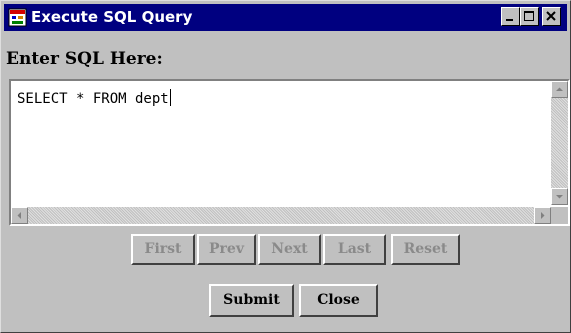 This screenshot has height=333, width=571. What do you see at coordinates (285, 17) in the screenshot?
I see `title-bar: Execute SQL Query` at bounding box center [285, 17].